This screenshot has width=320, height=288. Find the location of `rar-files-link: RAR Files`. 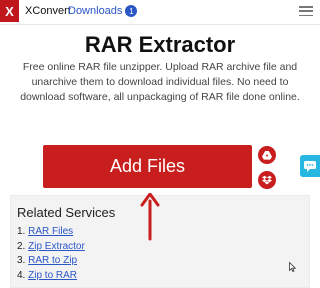

rar-files-link: RAR Files is located at coordinates (50, 231).